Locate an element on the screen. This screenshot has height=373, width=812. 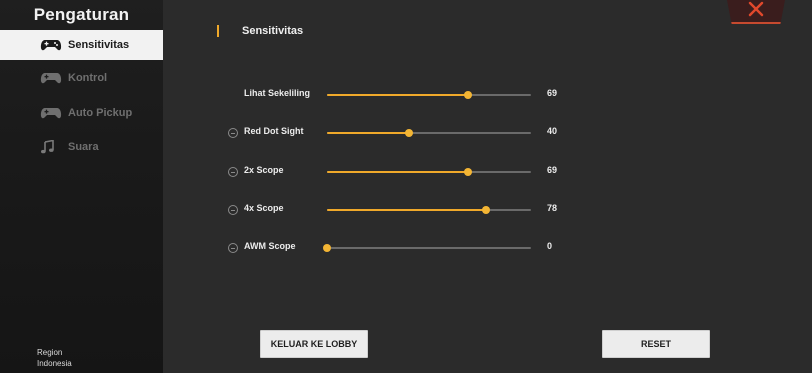
region-value: Indonesia is located at coordinates (54, 363).